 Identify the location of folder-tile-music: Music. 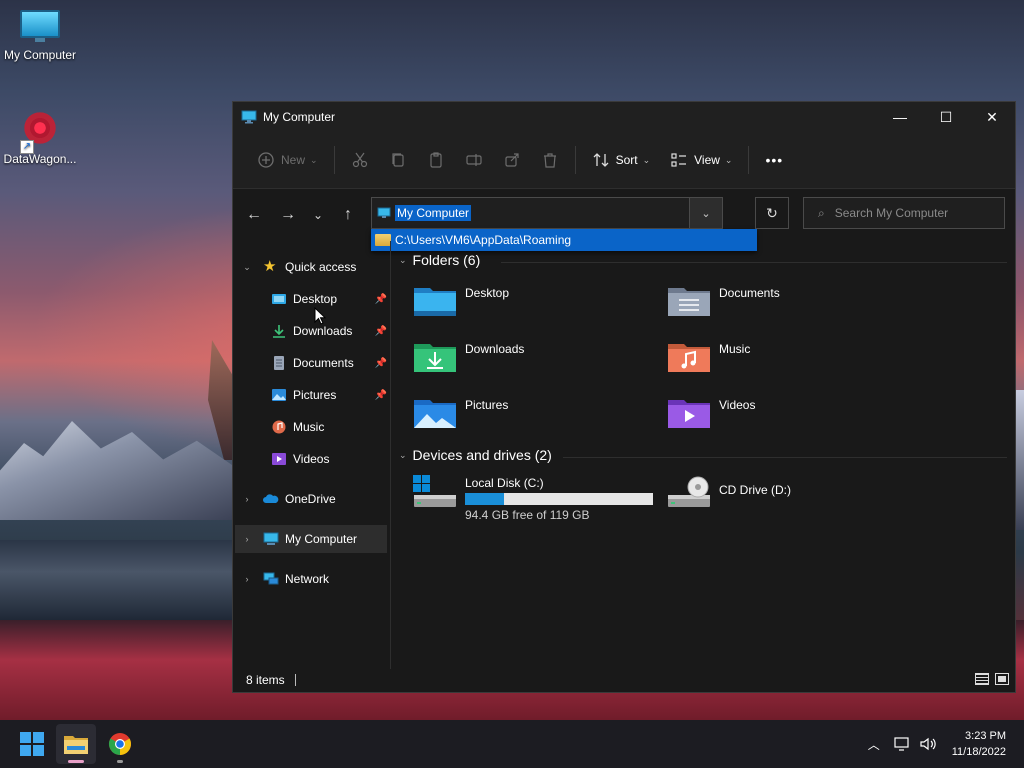
(708, 356).